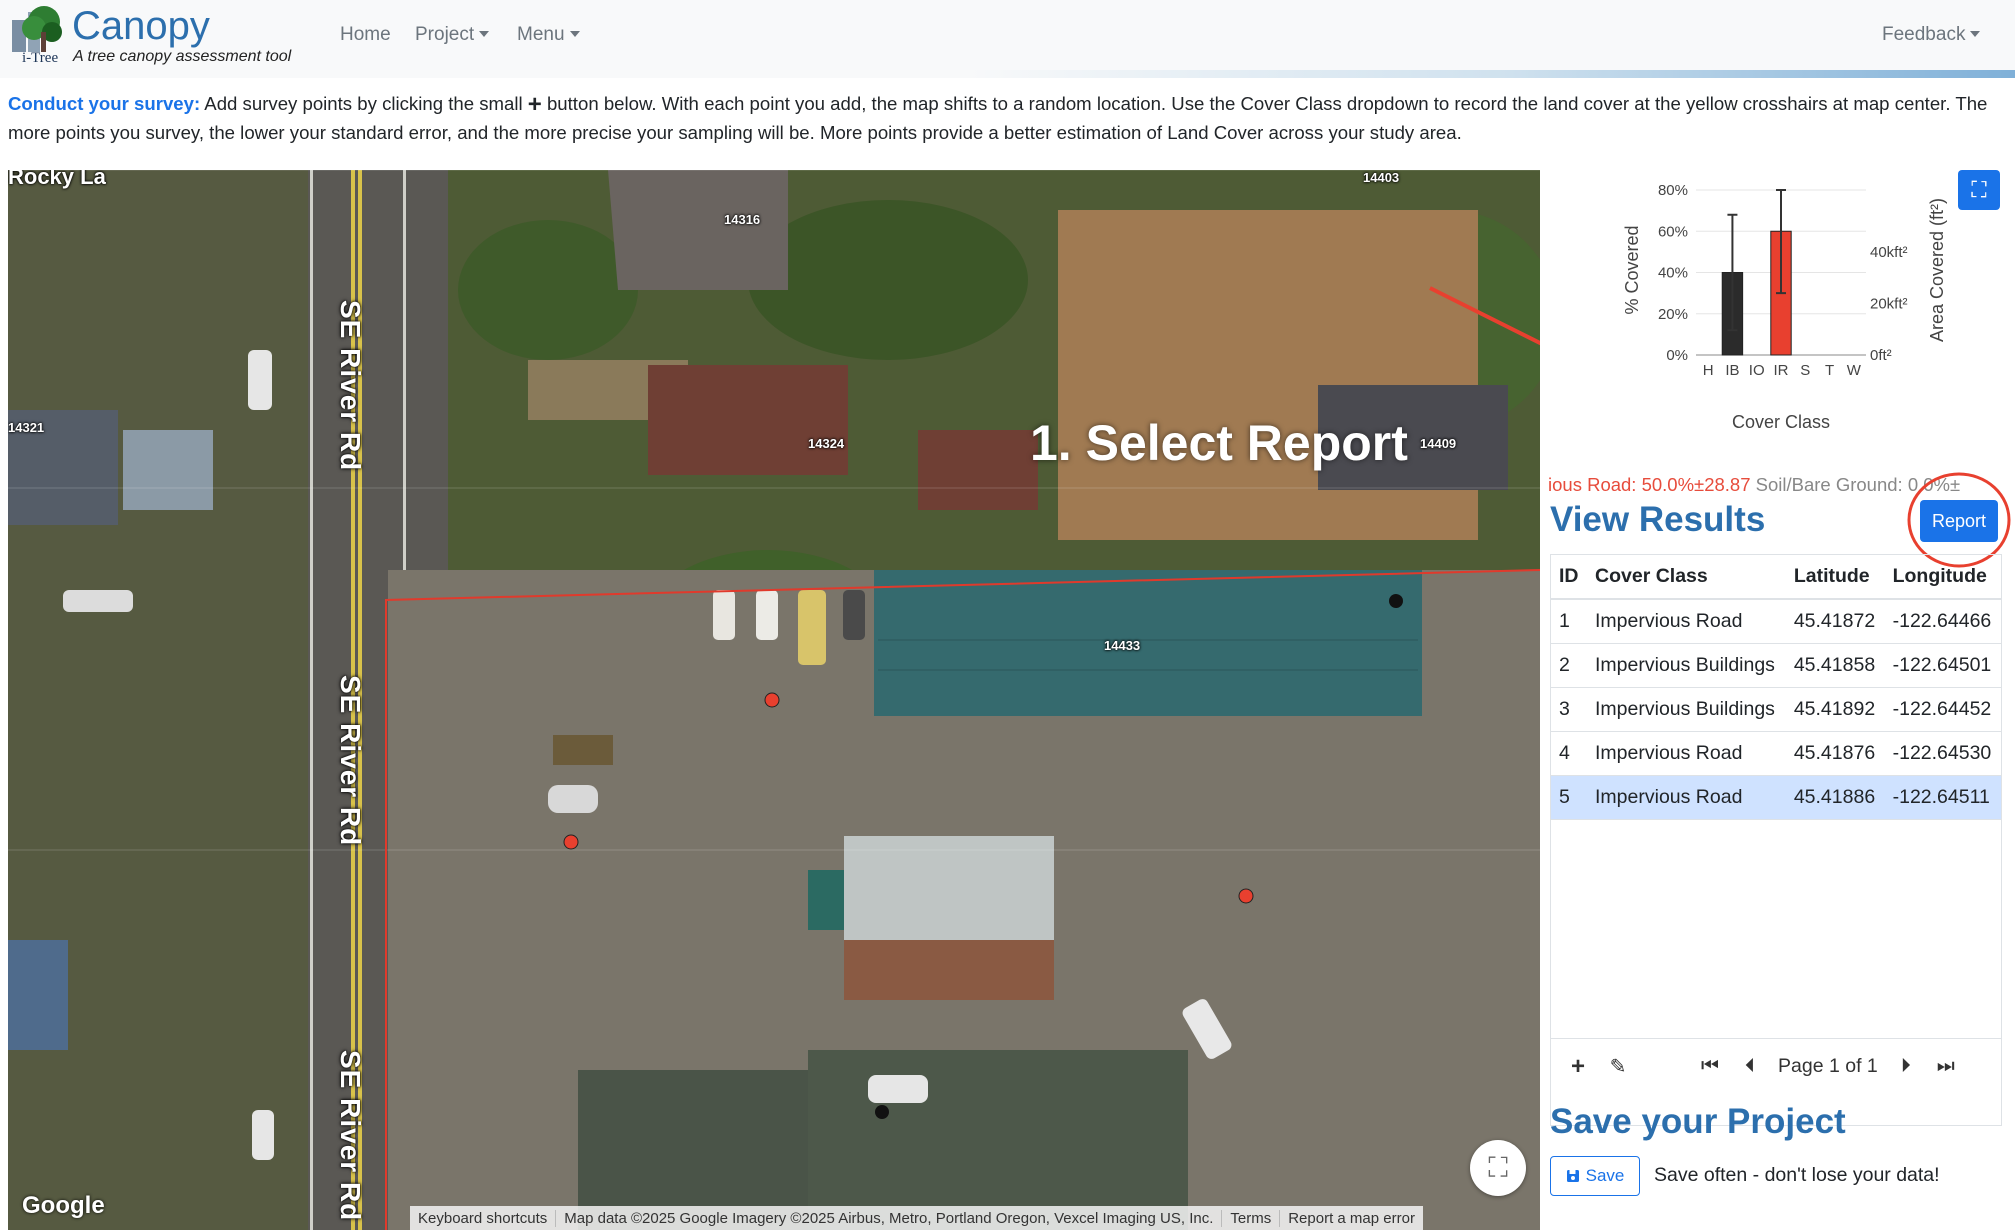 The width and height of the screenshot is (2015, 1230). What do you see at coordinates (1942, 621) in the screenshot?
I see `cell-longitude: -122.64466` at bounding box center [1942, 621].